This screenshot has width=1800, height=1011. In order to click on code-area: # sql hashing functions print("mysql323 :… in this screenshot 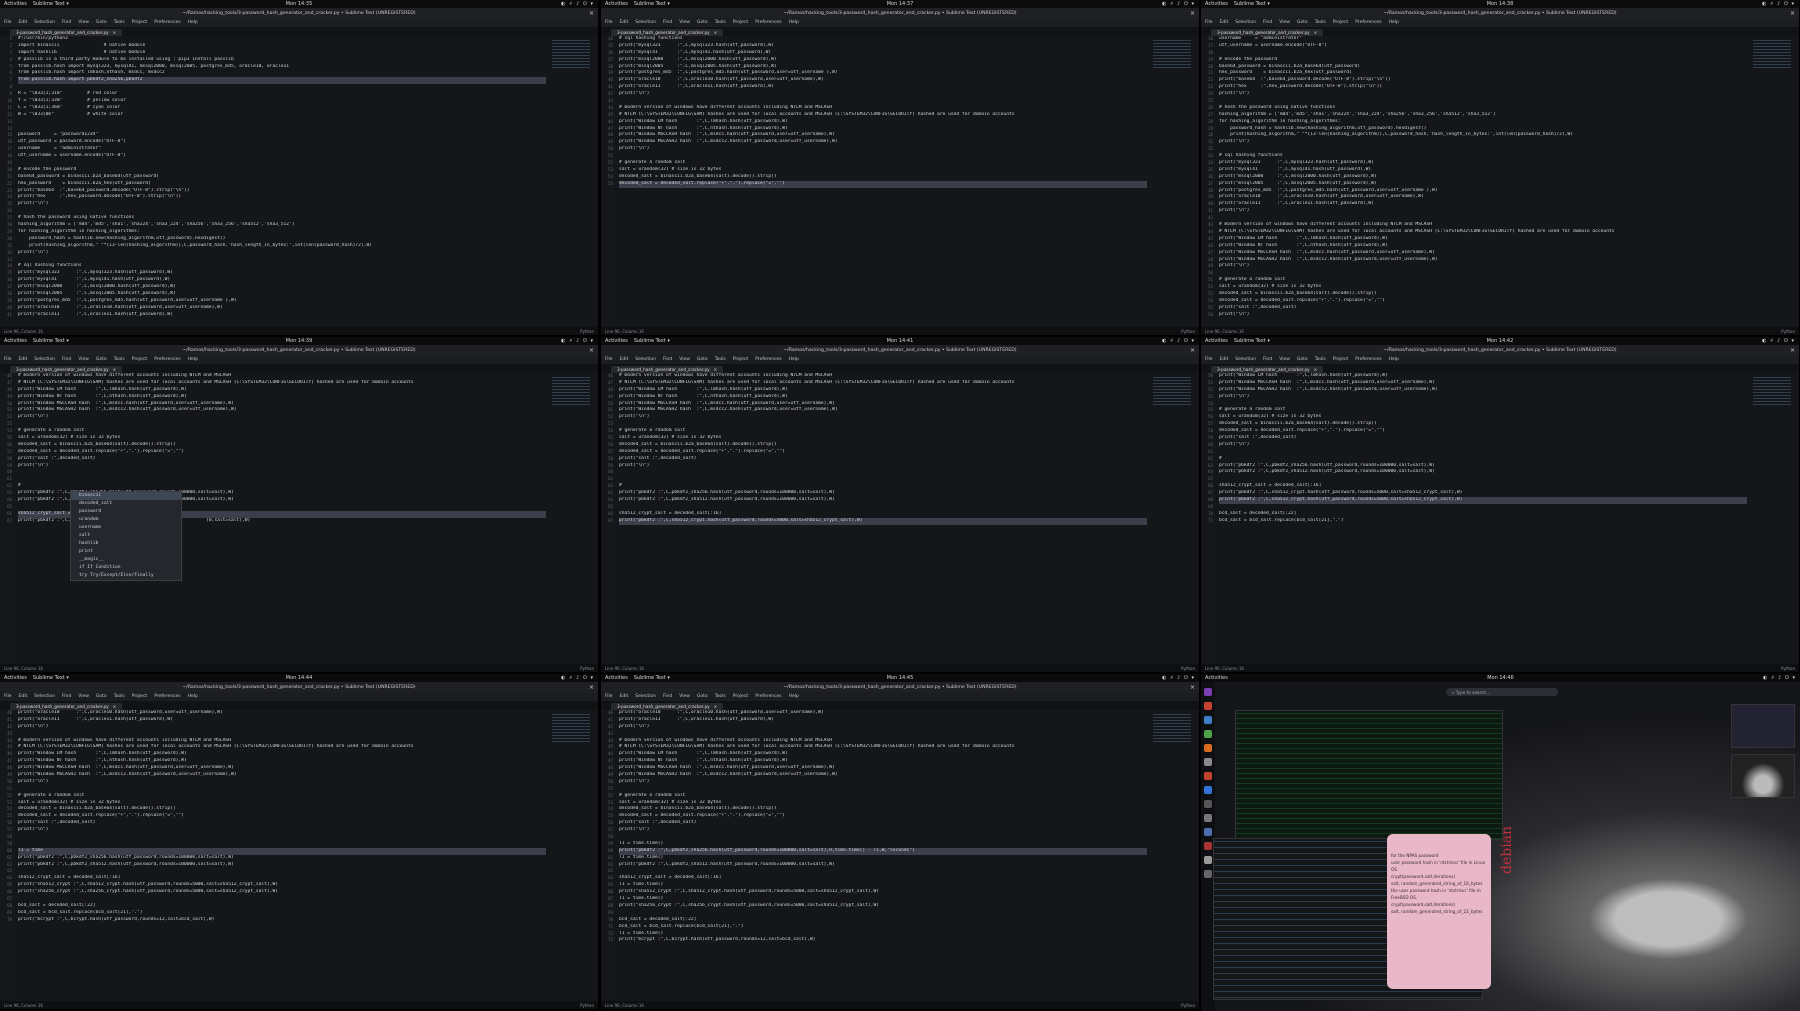, I will do `click(883, 181)`.